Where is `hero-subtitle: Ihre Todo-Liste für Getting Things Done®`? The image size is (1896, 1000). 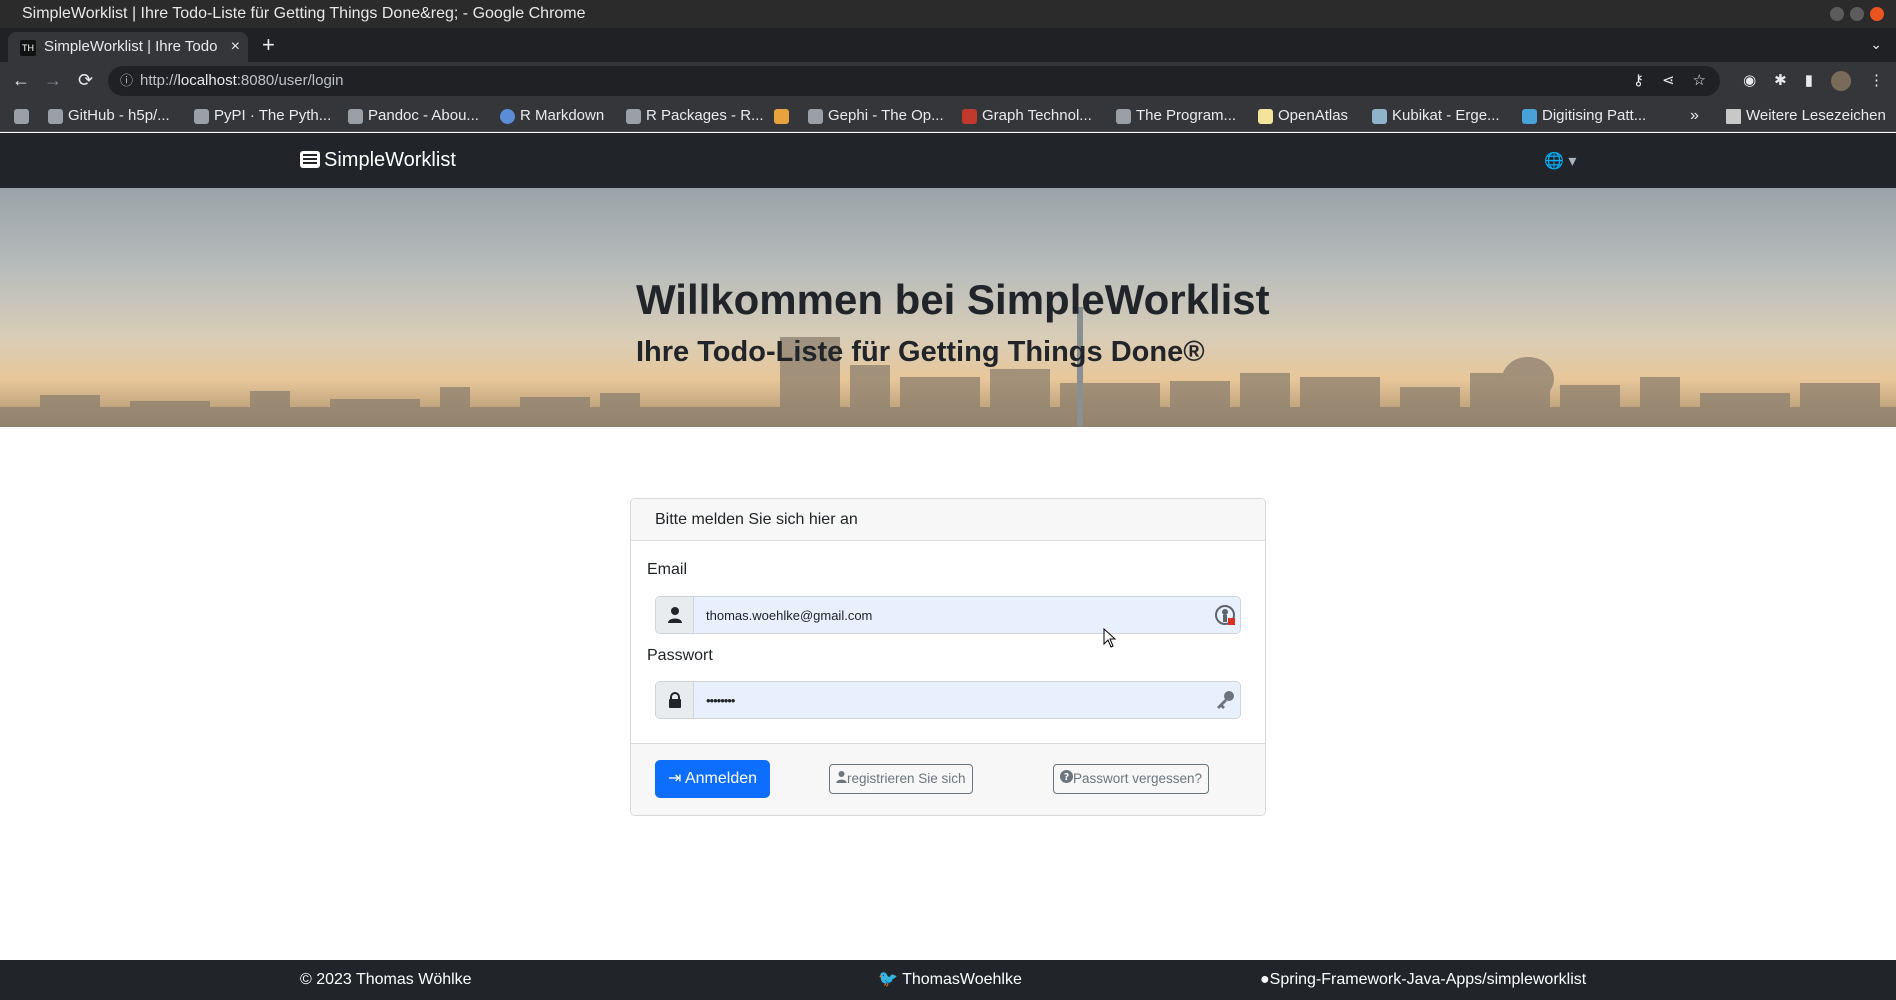
hero-subtitle: Ihre Todo-Liste für Getting Things Done® is located at coordinates (920, 352).